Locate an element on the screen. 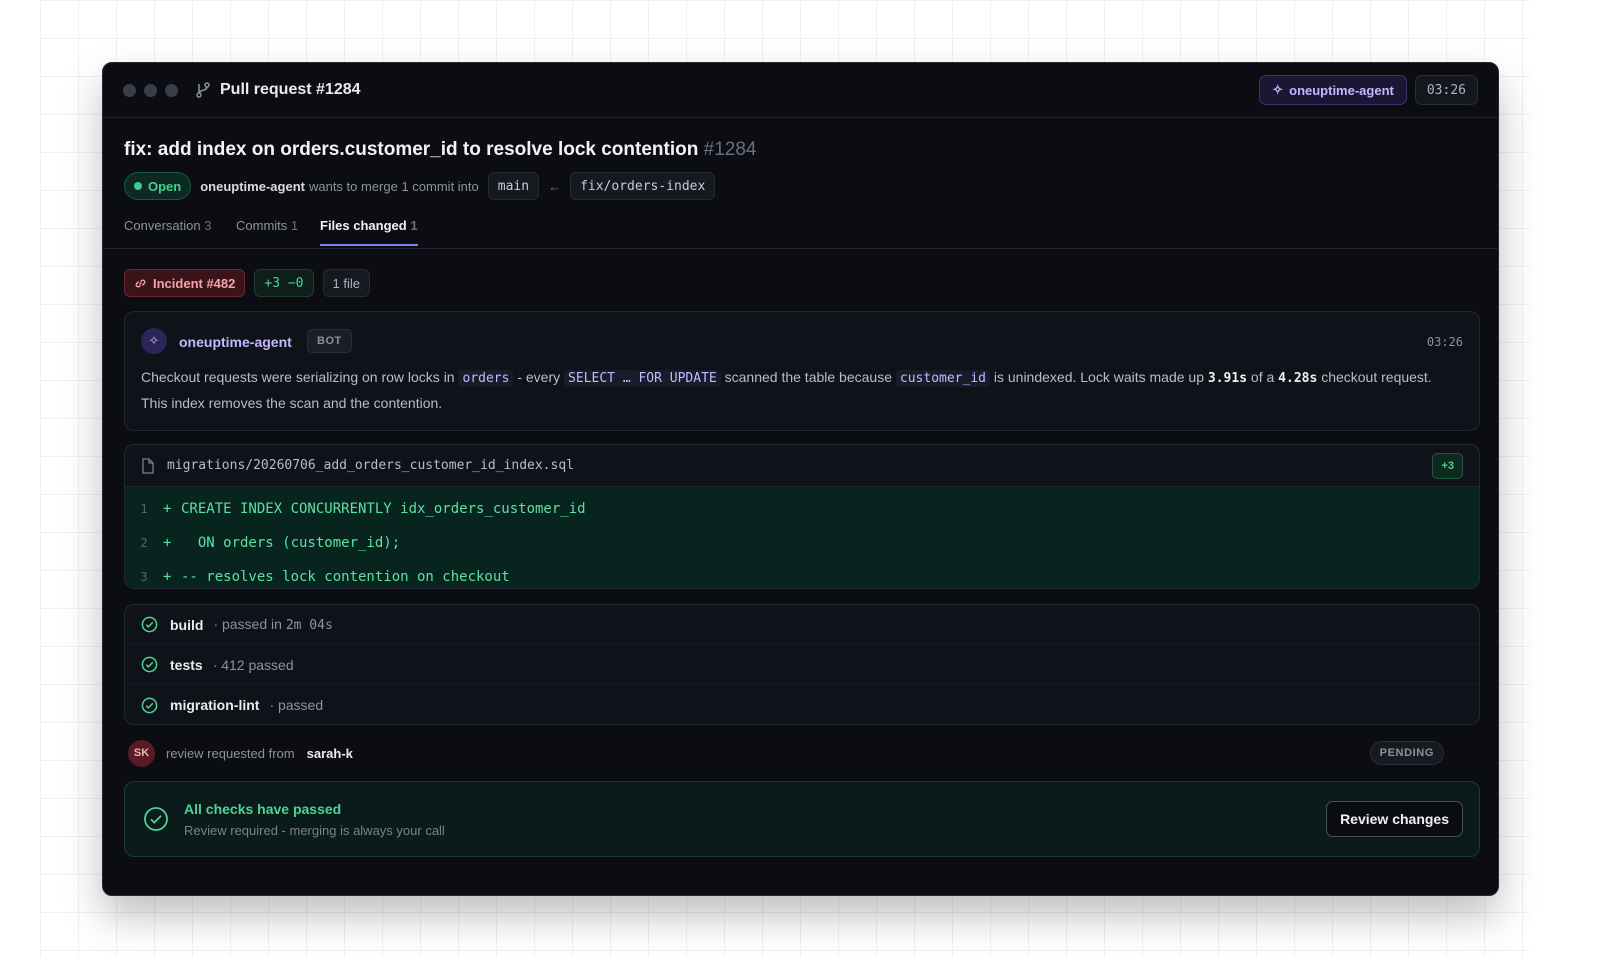 The height and width of the screenshot is (957, 1600). check-name: tests is located at coordinates (186, 664).